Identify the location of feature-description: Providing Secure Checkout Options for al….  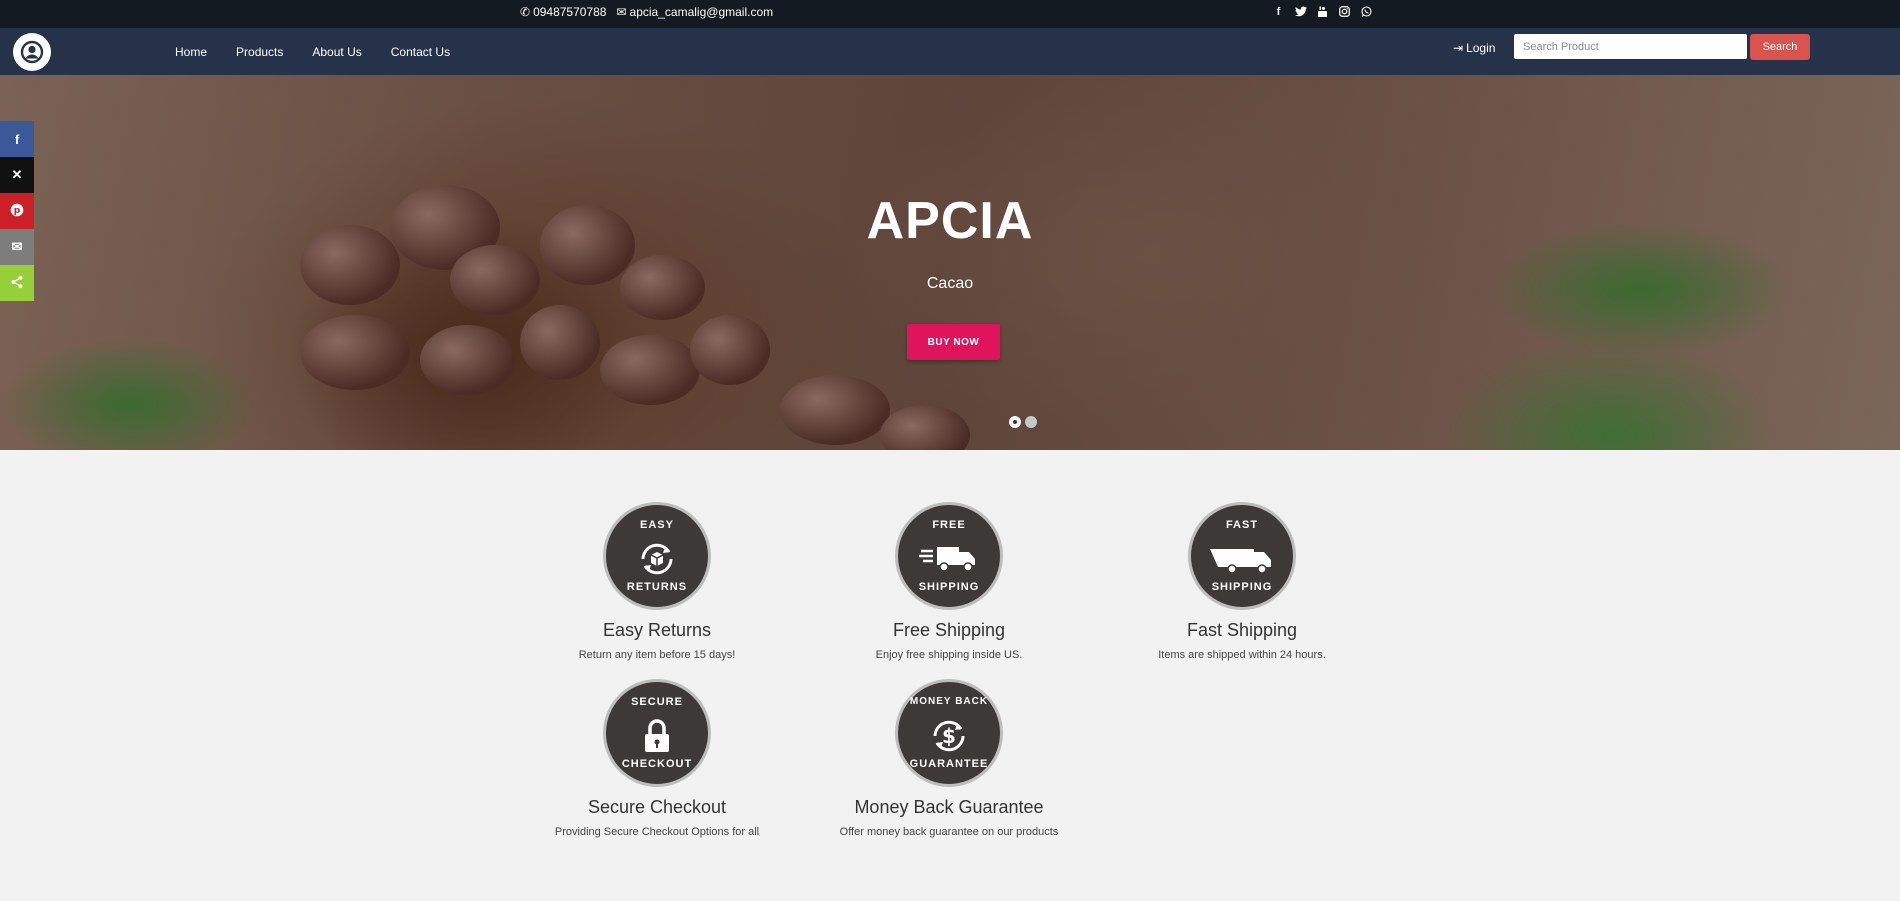
(657, 832).